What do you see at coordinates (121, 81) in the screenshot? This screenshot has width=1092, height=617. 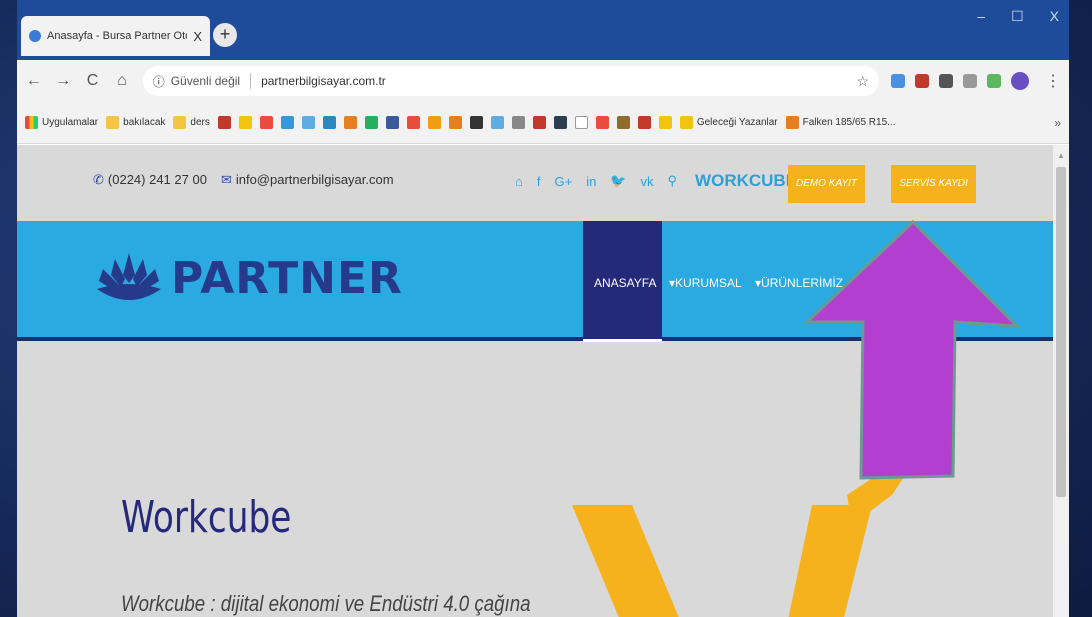 I see `home-button: ⌂` at bounding box center [121, 81].